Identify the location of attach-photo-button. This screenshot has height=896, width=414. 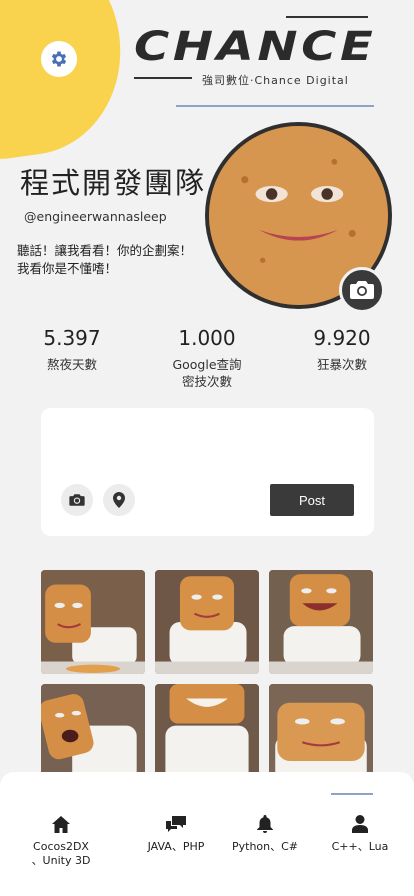
(77, 500).